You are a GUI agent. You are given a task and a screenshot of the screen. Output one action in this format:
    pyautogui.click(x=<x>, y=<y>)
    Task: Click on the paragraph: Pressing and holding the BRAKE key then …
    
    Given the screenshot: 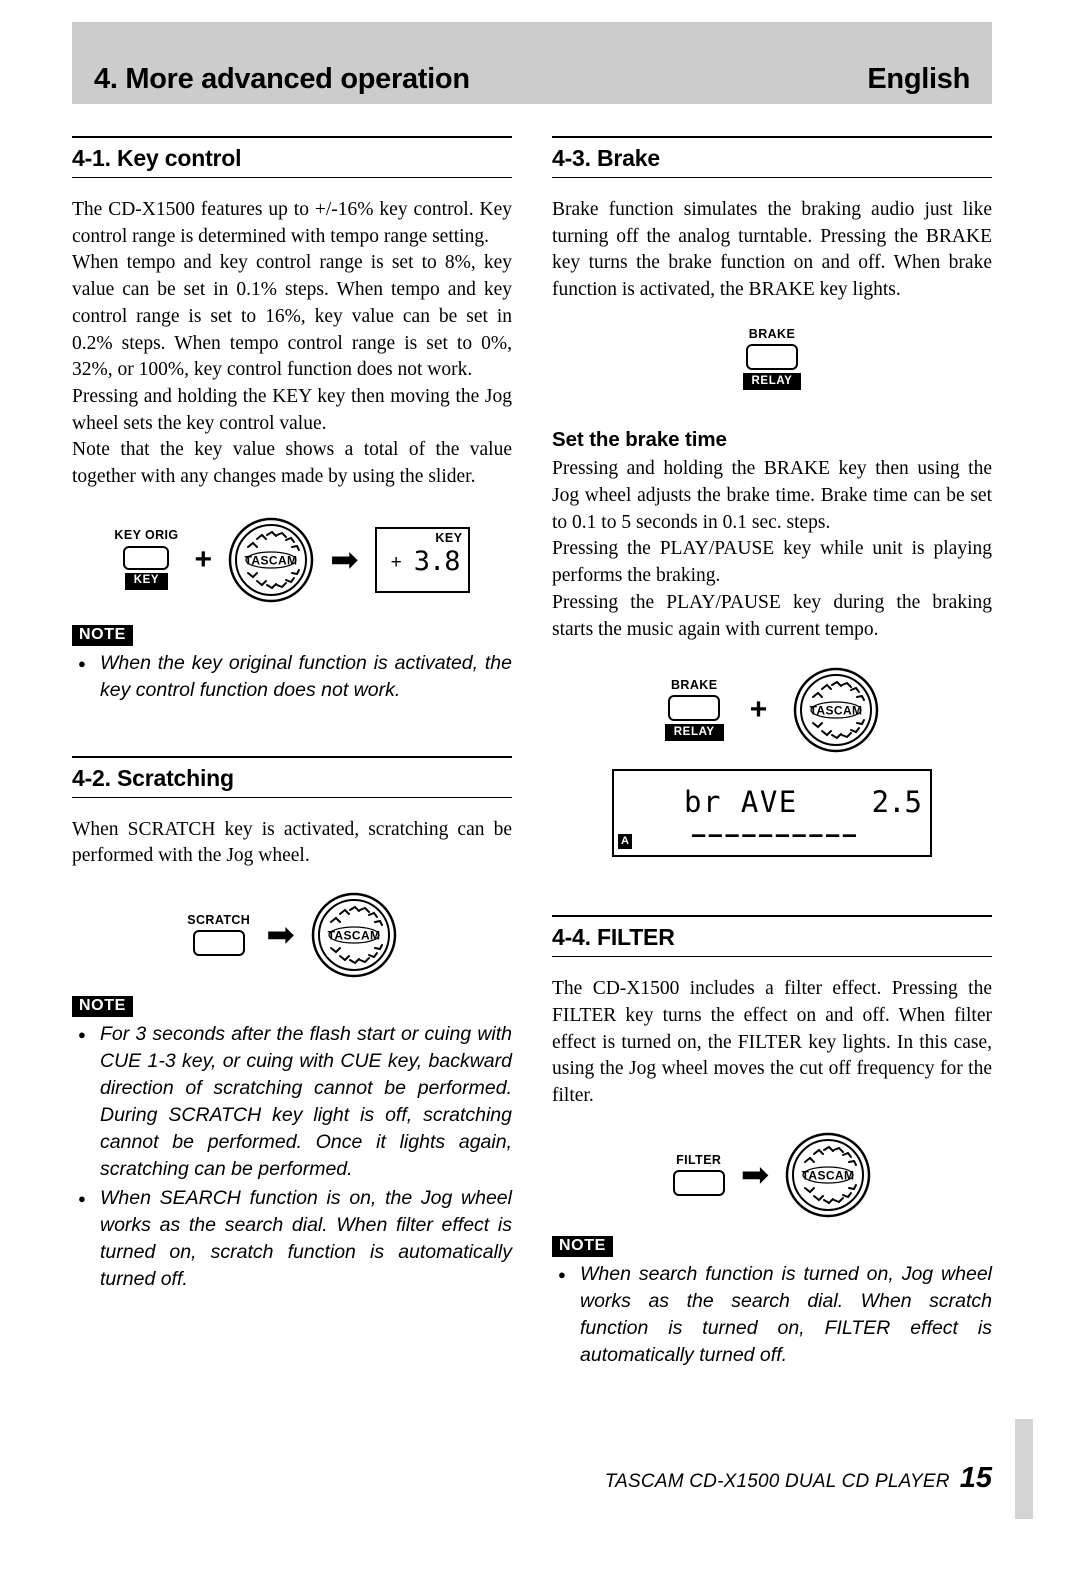 What is the action you would take?
    pyautogui.click(x=772, y=495)
    